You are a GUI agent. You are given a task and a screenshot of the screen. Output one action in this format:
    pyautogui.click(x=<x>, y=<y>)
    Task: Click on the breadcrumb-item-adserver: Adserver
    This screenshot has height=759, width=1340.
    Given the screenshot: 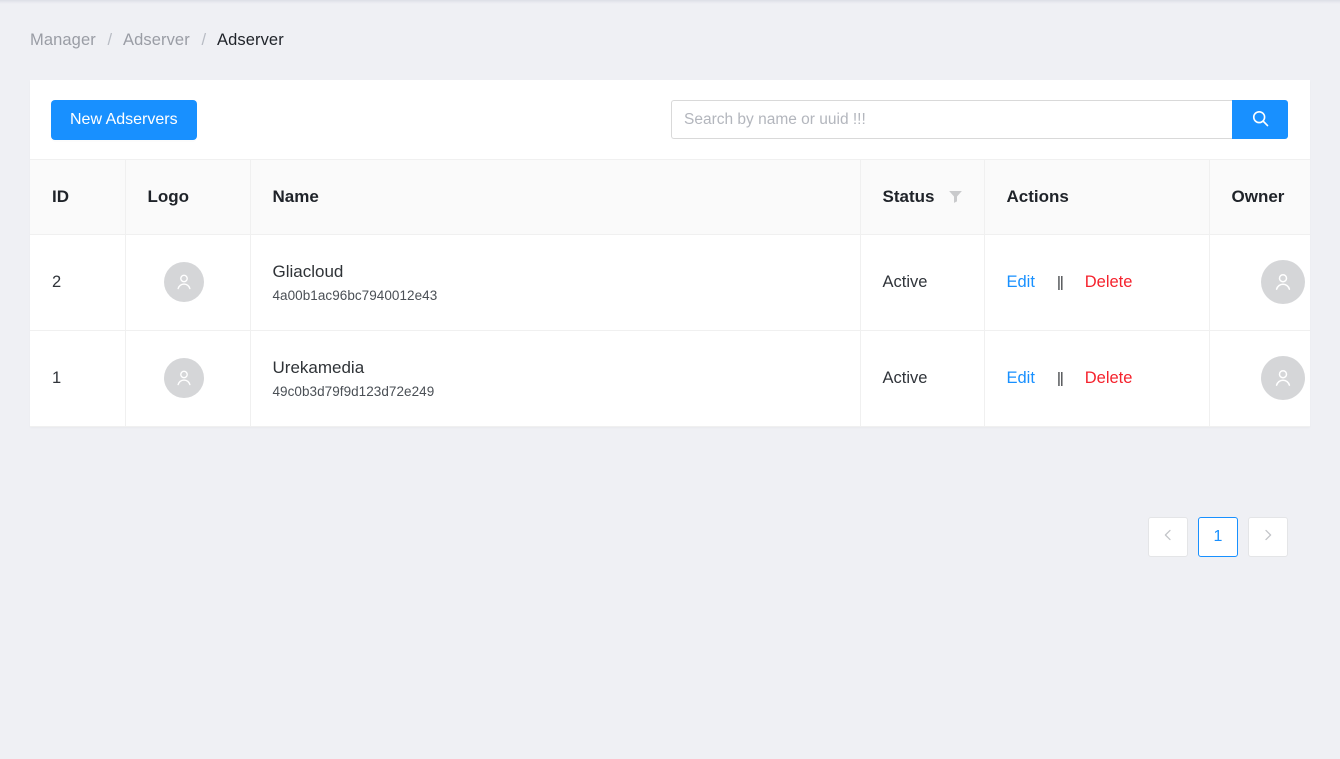 What is the action you would take?
    pyautogui.click(x=156, y=40)
    